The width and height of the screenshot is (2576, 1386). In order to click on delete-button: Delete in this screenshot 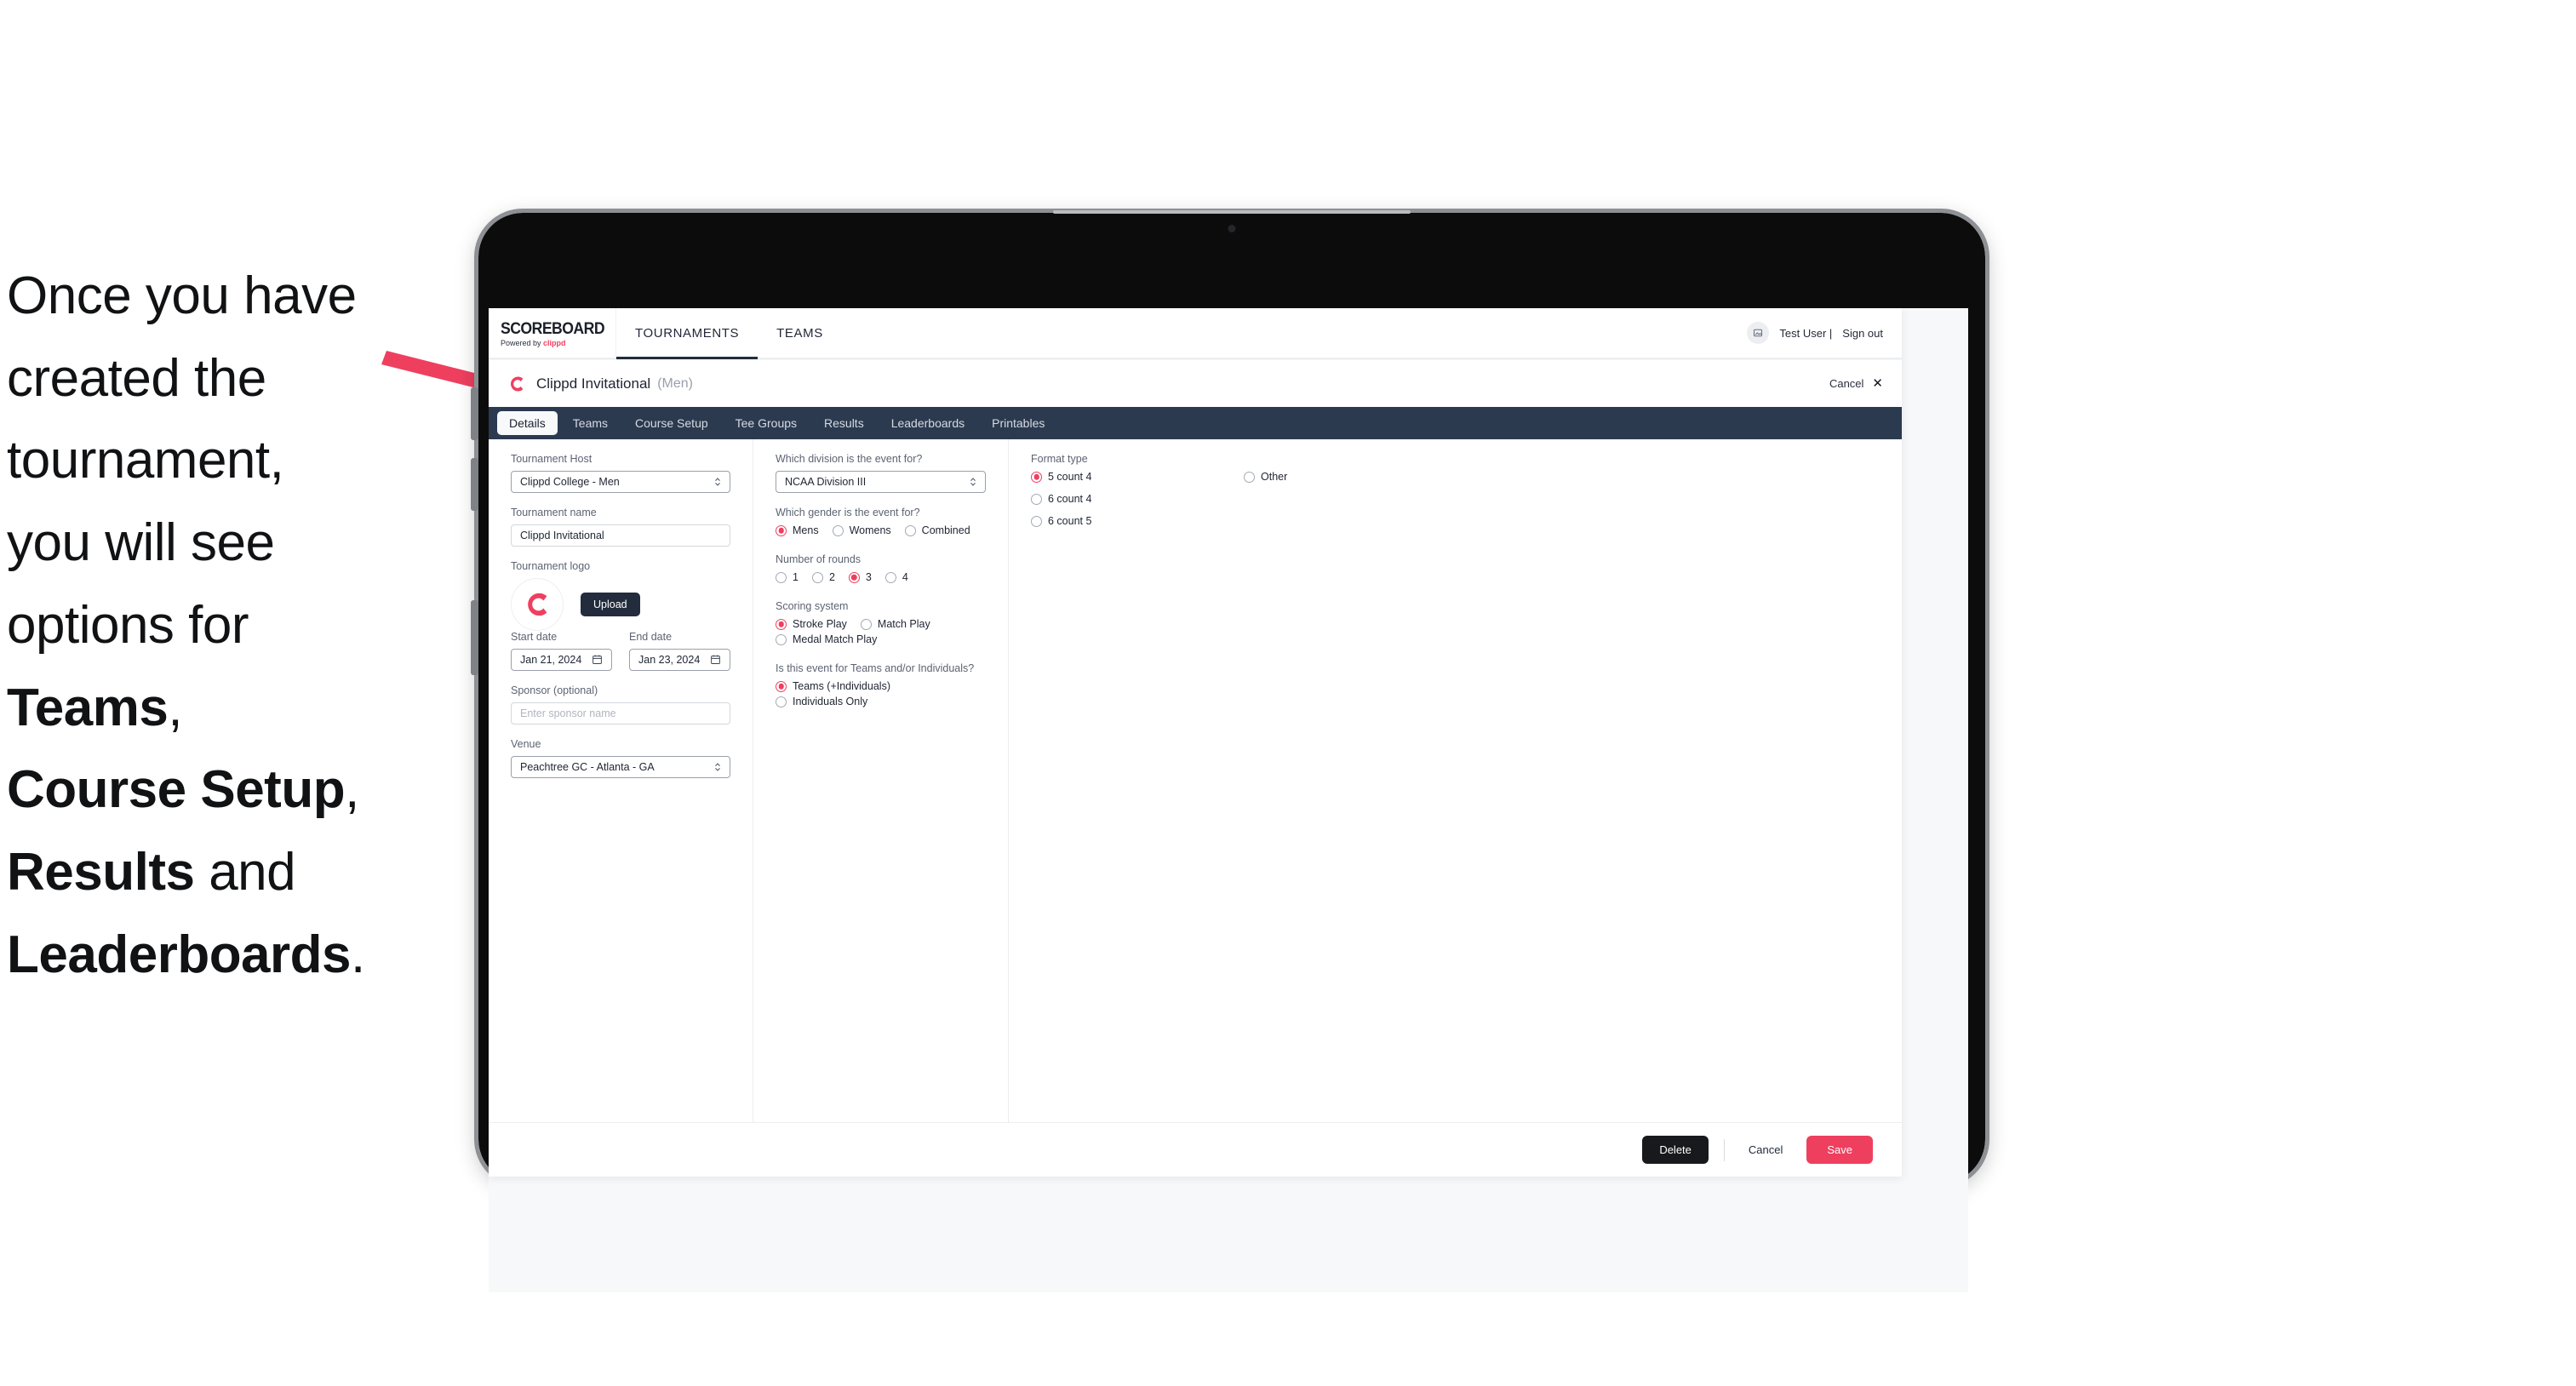, I will do `click(1675, 1150)`.